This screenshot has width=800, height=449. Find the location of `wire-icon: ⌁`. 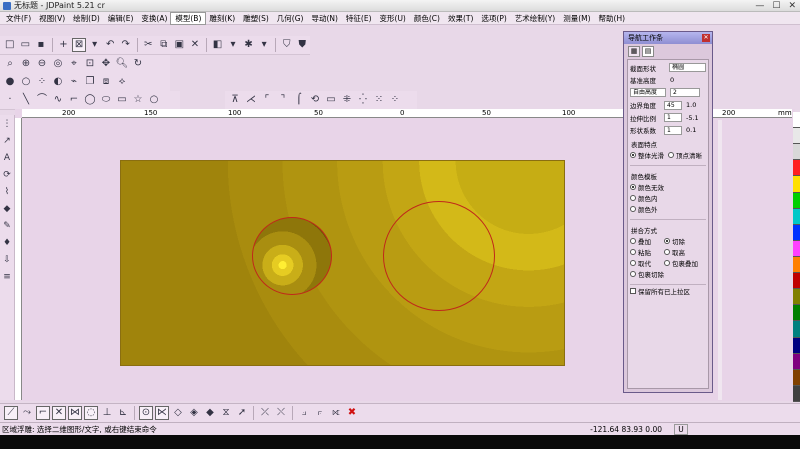

wire-icon: ⌁ is located at coordinates (74, 82).